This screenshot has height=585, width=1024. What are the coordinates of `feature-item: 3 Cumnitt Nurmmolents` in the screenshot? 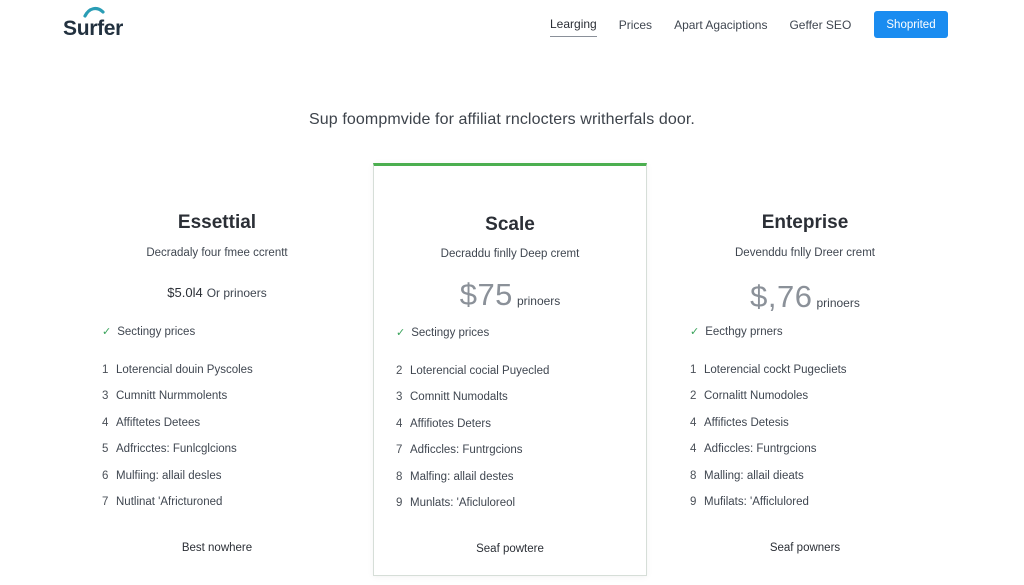 It's located at (177, 403).